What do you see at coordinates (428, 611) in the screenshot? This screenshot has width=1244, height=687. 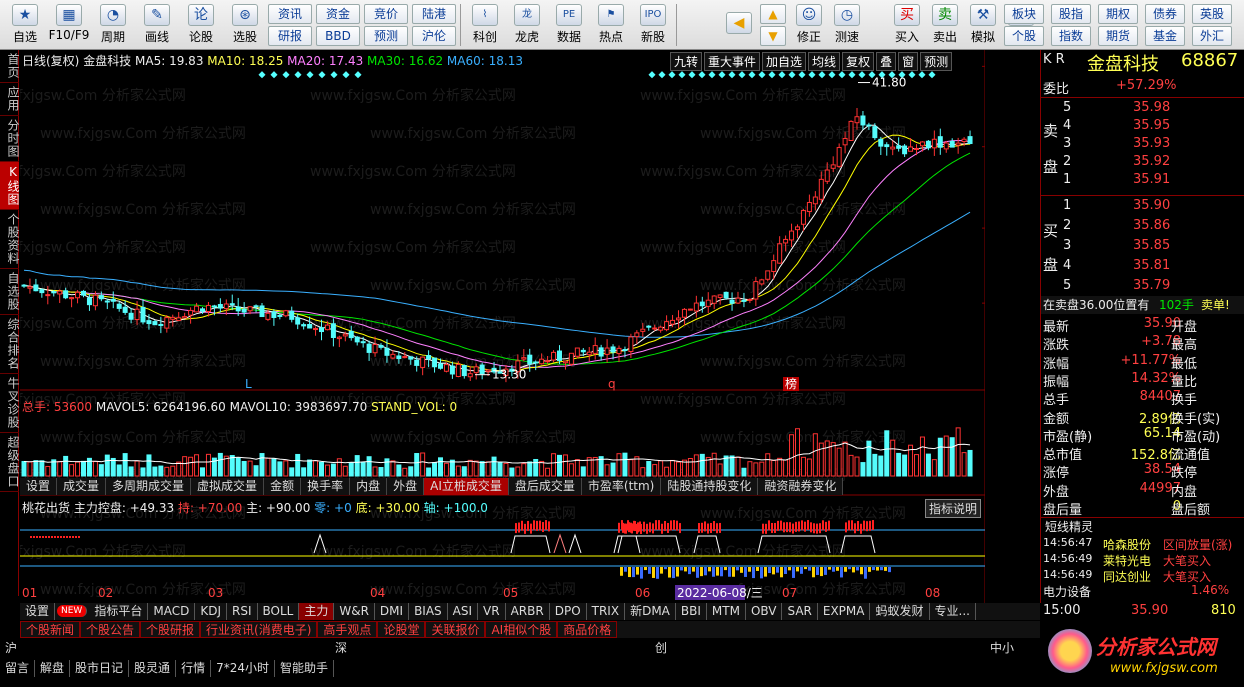 I see `indicator-tab-10: BIAS` at bounding box center [428, 611].